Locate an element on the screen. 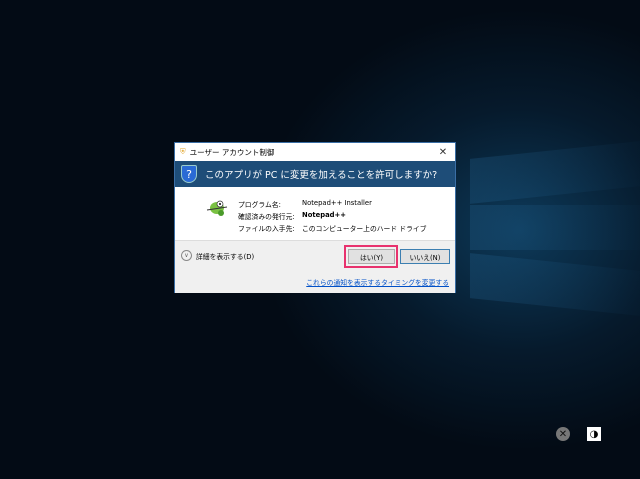  notification-settings-link: これらの通知を表示するタイミングを変更する is located at coordinates (377, 282).